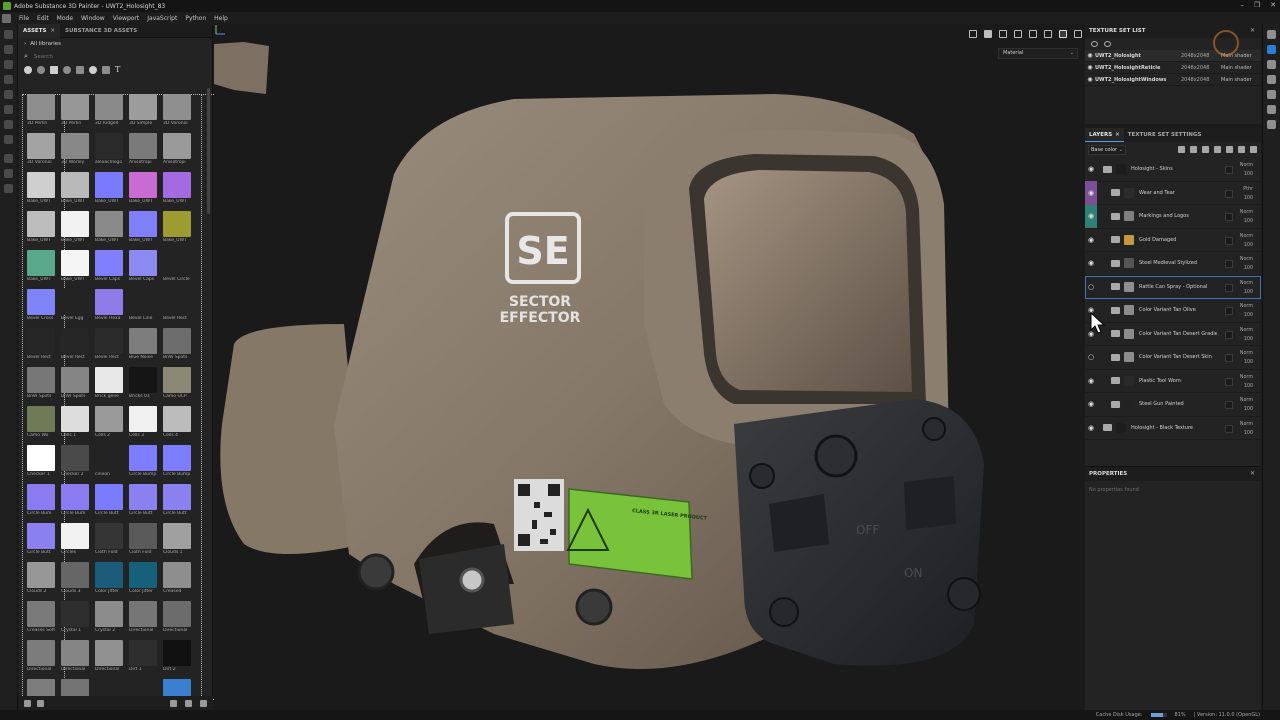  Describe the element at coordinates (41, 656) in the screenshot. I see `asset-thumbnail: Directional` at that location.